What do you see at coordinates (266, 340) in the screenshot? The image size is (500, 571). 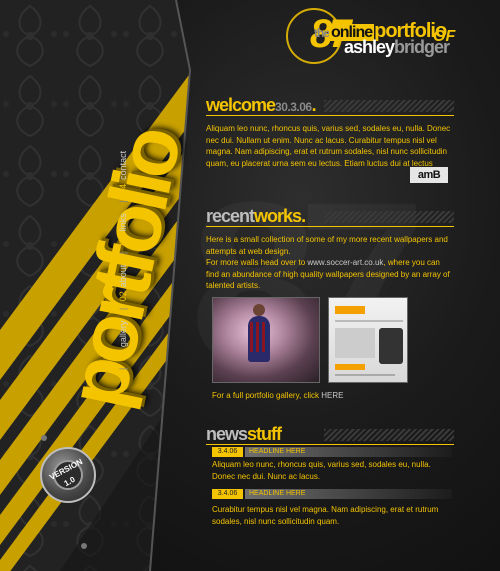 I see `wallpaper-thumbnail` at bounding box center [266, 340].